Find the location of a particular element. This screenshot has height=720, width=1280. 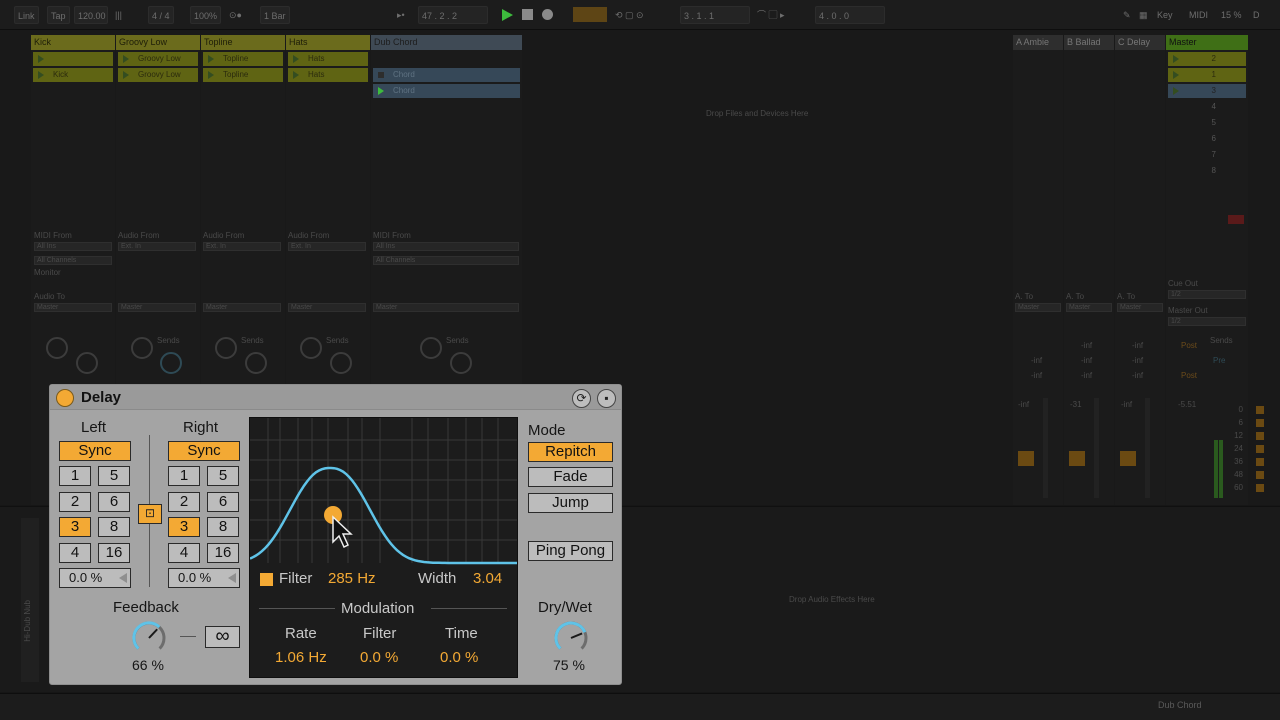

loop-start-field: 3 . 1 . 1 is located at coordinates (715, 15).